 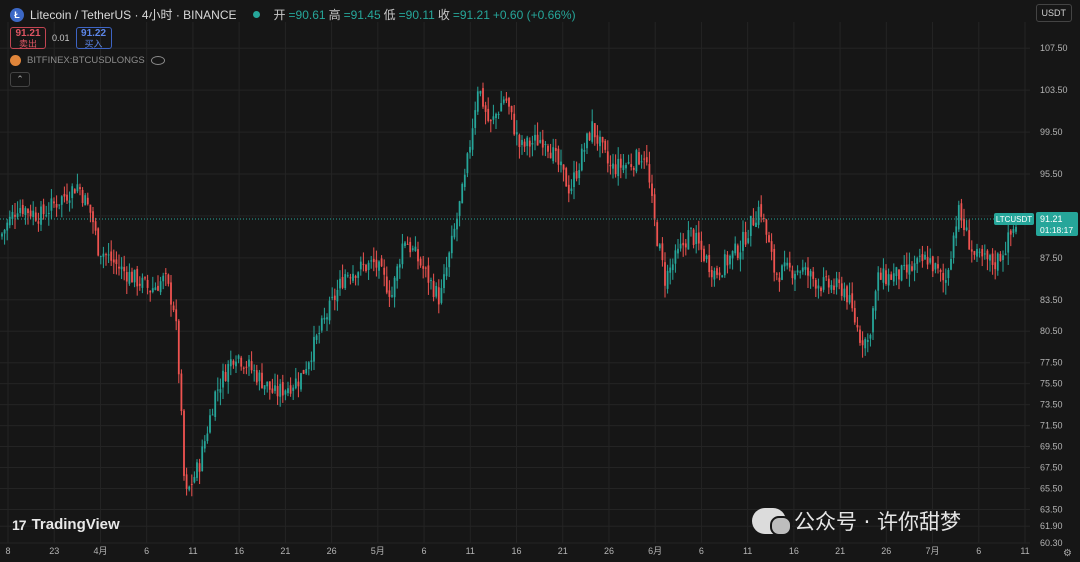 I want to click on tradingview-logo: 17 TradingView, so click(x=66, y=524).